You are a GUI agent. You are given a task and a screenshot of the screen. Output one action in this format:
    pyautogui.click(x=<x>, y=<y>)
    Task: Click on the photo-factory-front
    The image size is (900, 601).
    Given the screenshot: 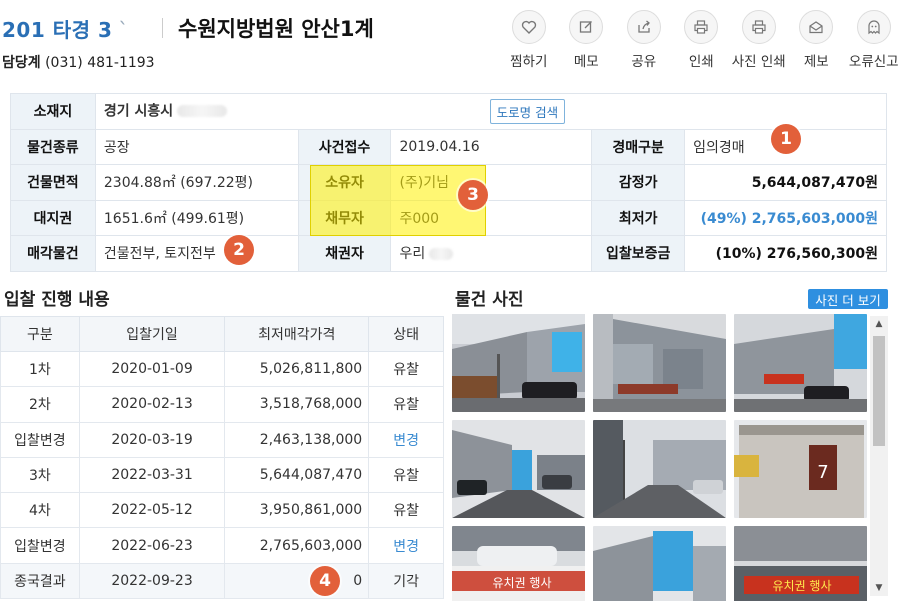 What is the action you would take?
    pyautogui.click(x=518, y=363)
    